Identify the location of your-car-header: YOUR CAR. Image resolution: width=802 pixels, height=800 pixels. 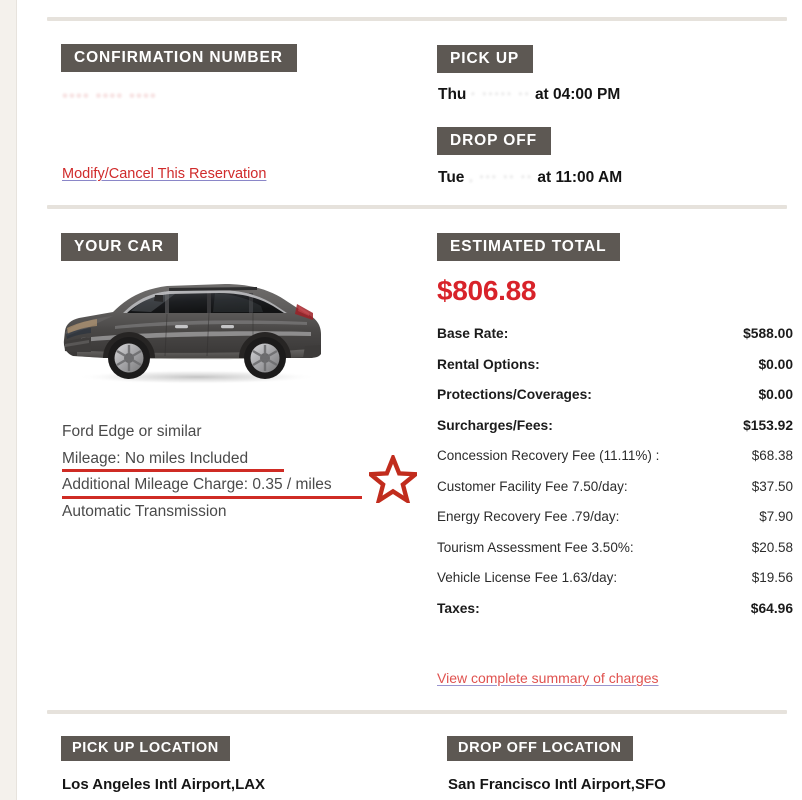
(119, 247).